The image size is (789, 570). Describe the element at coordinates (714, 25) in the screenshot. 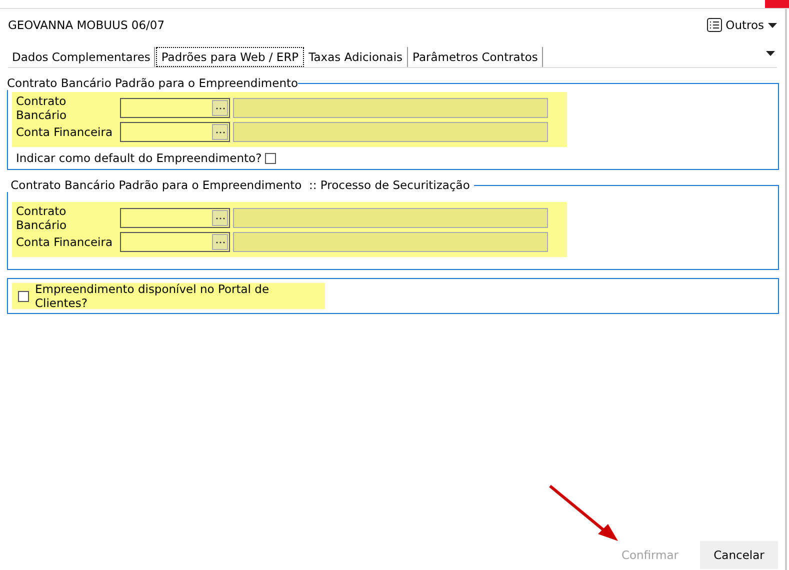

I see `list-icon` at that location.